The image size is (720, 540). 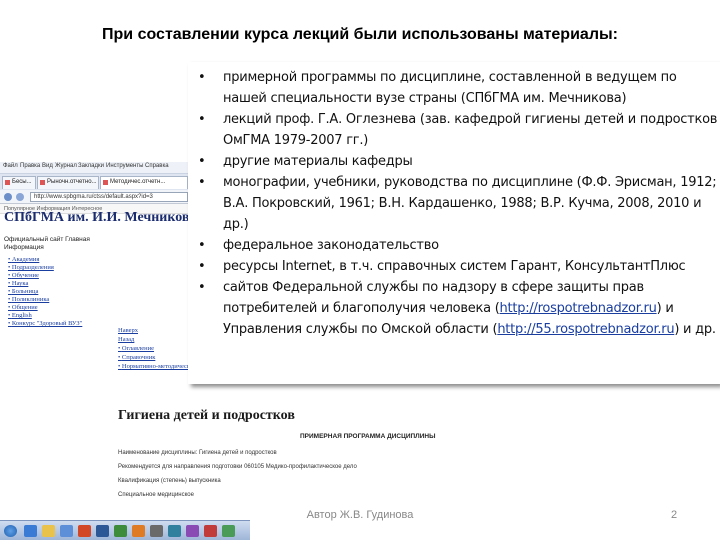 I want to click on menu-item-edit: Правка, so click(x=30, y=166).